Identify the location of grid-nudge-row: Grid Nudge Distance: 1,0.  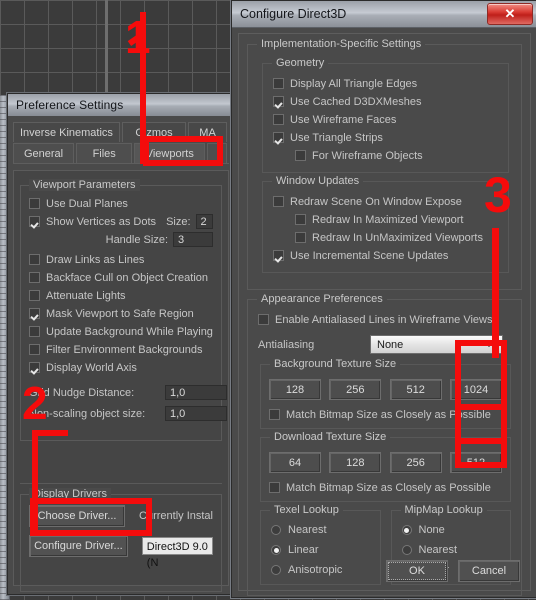
(128, 392).